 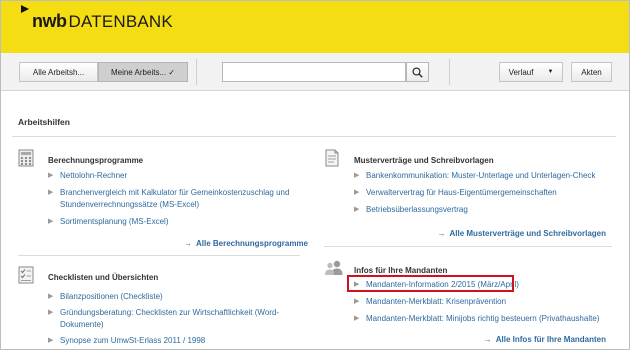 I want to click on document-icon, so click(x=332, y=158).